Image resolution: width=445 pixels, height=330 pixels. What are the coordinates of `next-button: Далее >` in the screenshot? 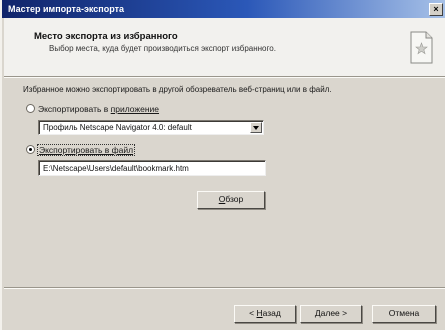 It's located at (331, 314).